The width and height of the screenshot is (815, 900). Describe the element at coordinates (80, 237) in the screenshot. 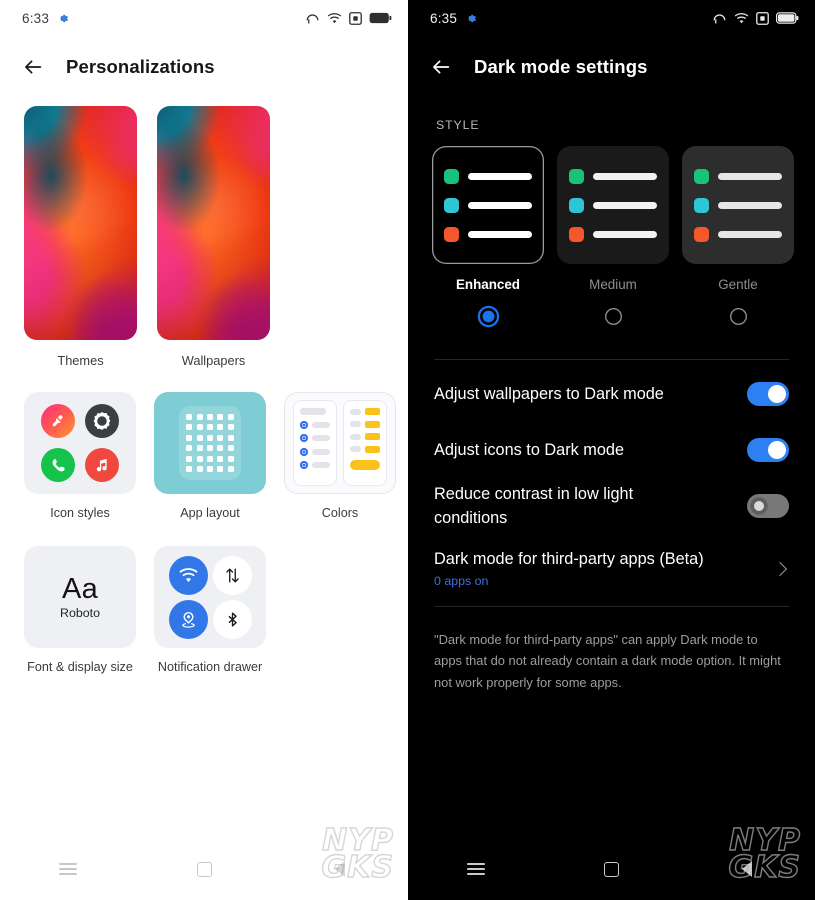

I see `themes-card: Themes` at that location.